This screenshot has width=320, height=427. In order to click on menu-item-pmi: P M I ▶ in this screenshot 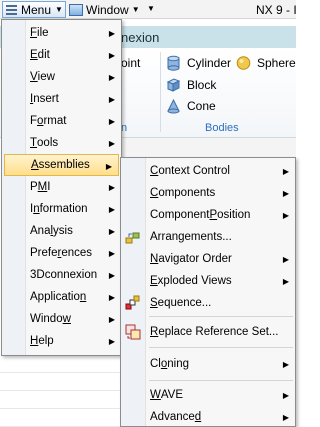, I will do `click(61, 187)`.